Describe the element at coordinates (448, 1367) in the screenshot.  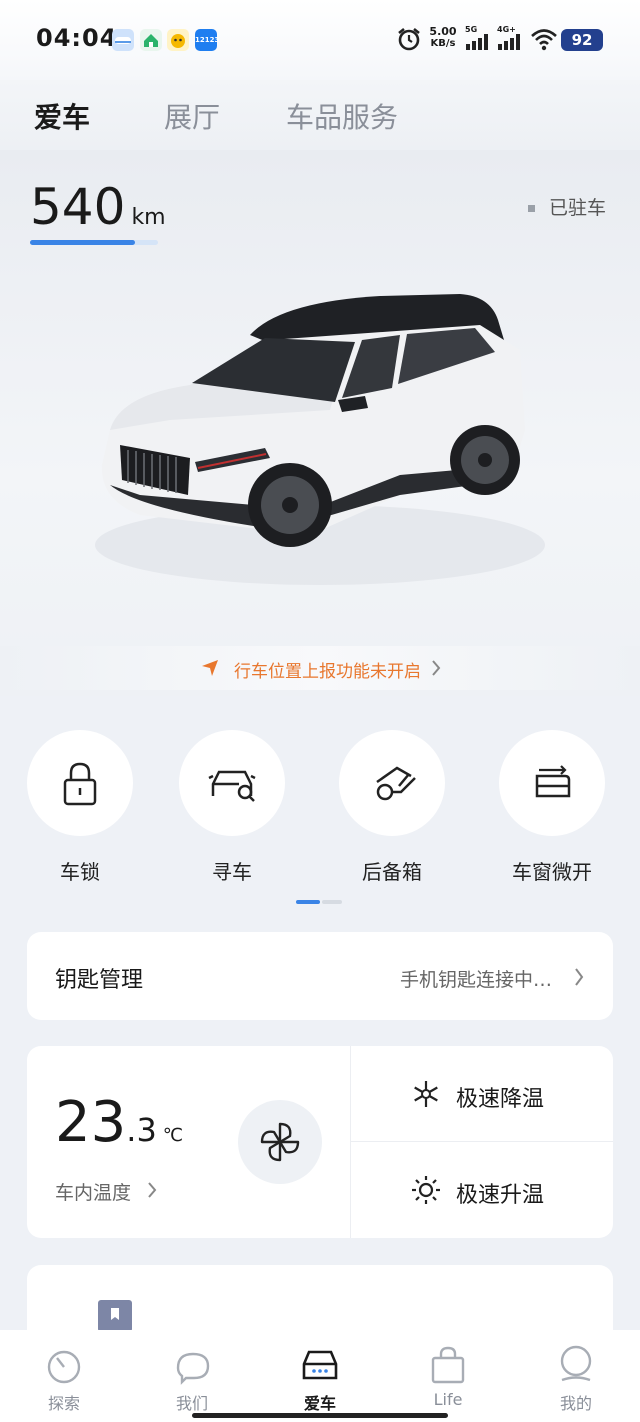
I see `shopping-bag-icon` at that location.